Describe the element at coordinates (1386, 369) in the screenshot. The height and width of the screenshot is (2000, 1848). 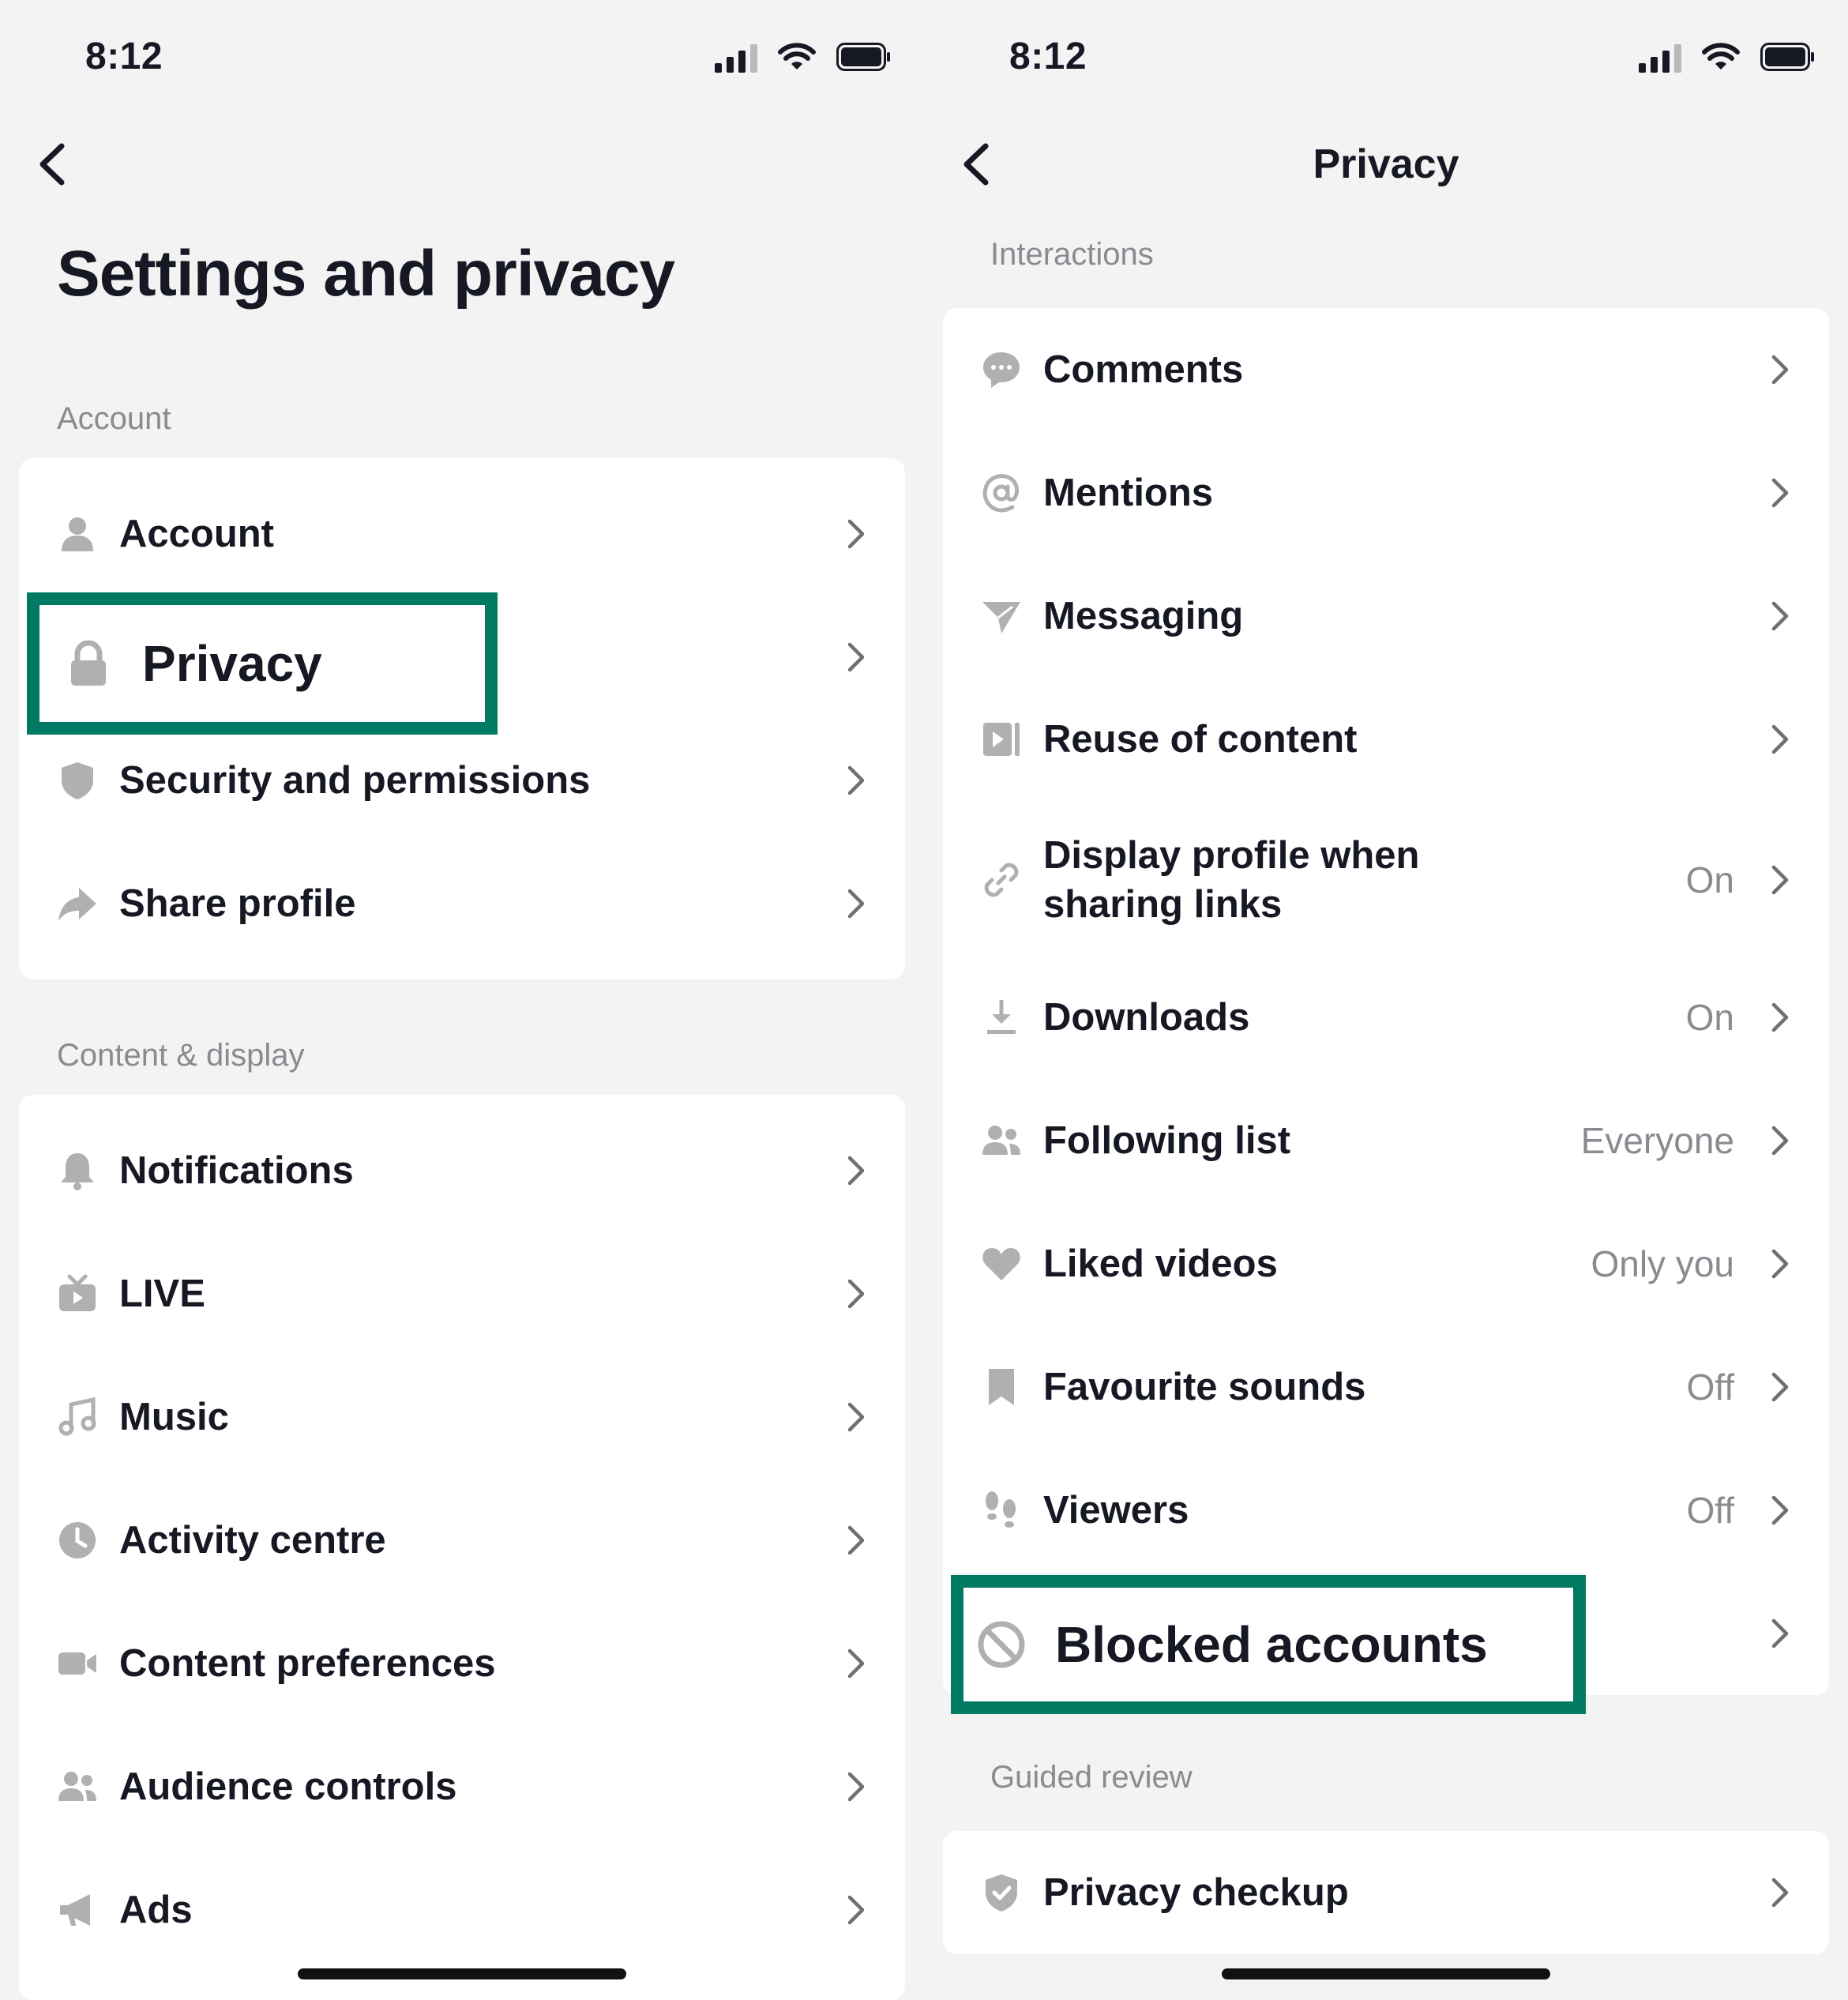
I see `privacy-item-comments: Comments` at that location.